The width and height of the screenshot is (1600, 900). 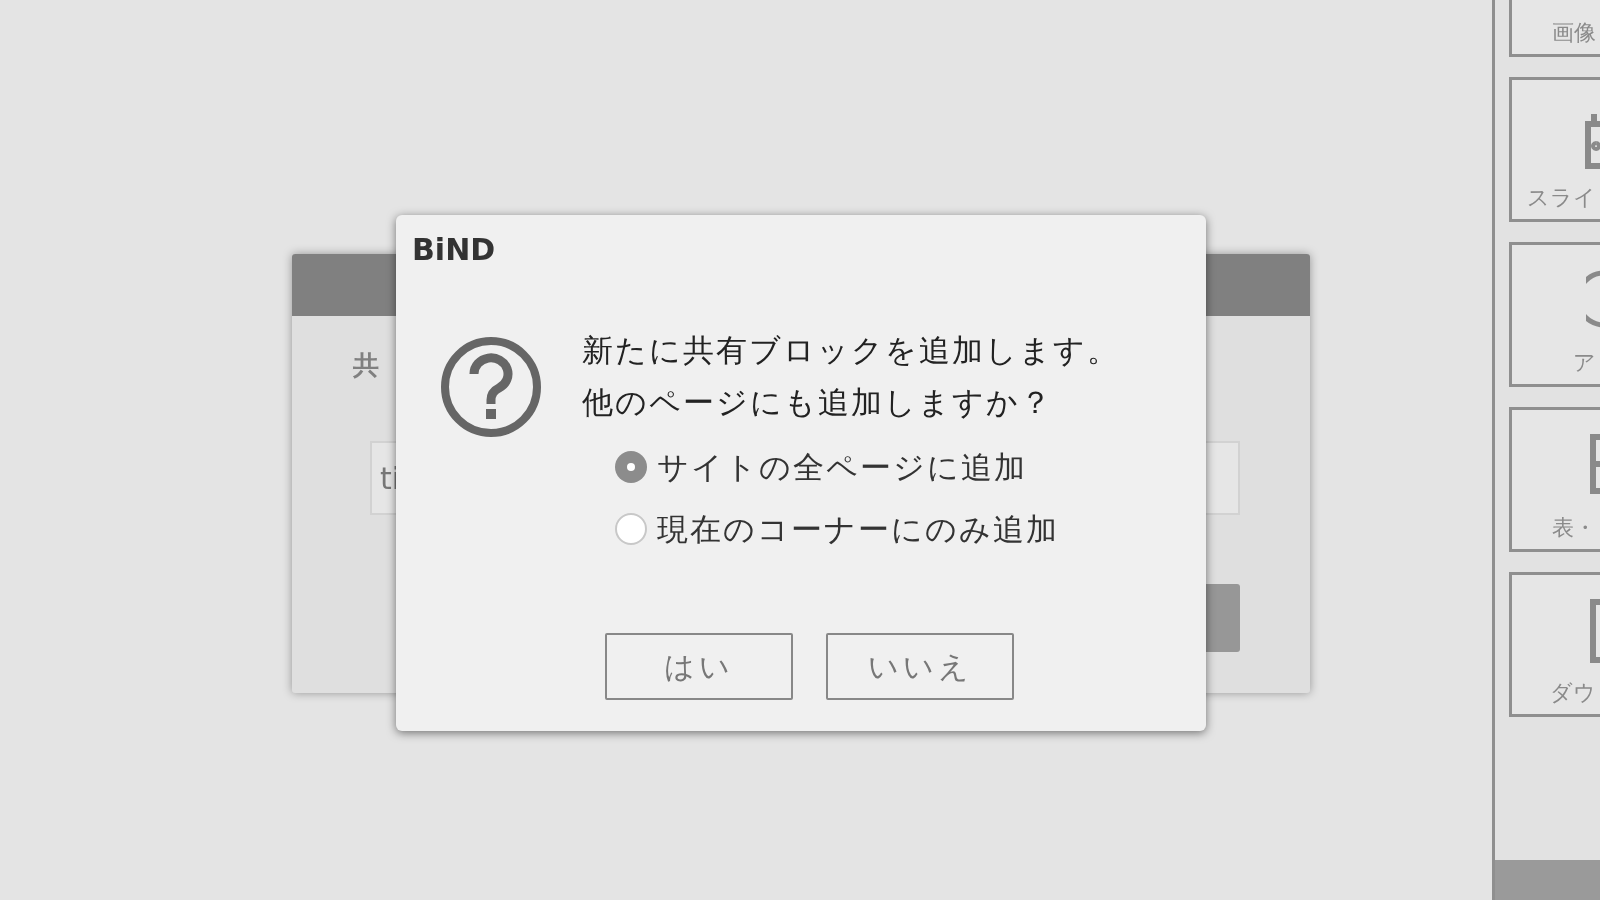 I want to click on message-text: 新たに共有ブロックを追加します。, so click(x=851, y=350).